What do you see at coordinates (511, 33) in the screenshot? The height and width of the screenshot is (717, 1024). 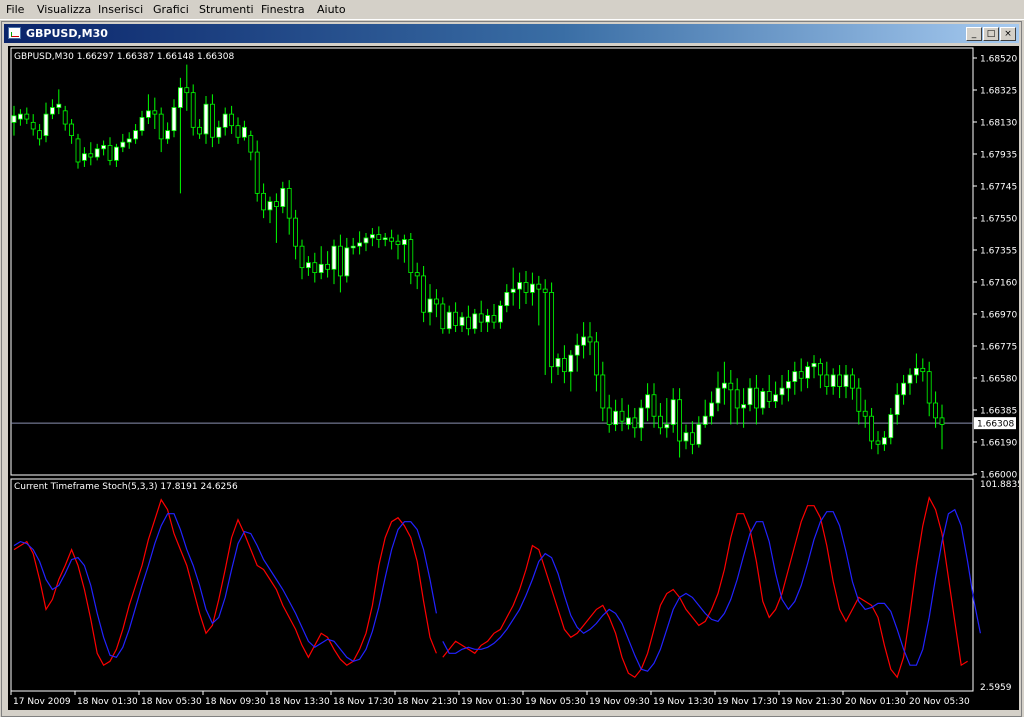 I see `window-titlebar: GBPUSD,M30 _ □ ×` at bounding box center [511, 33].